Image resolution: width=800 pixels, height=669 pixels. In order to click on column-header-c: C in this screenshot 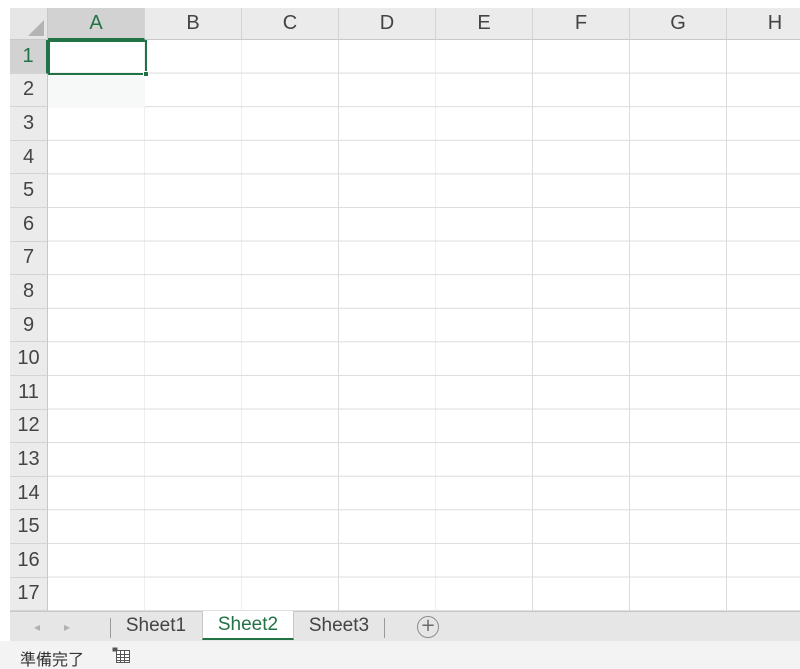, I will do `click(290, 24)`.